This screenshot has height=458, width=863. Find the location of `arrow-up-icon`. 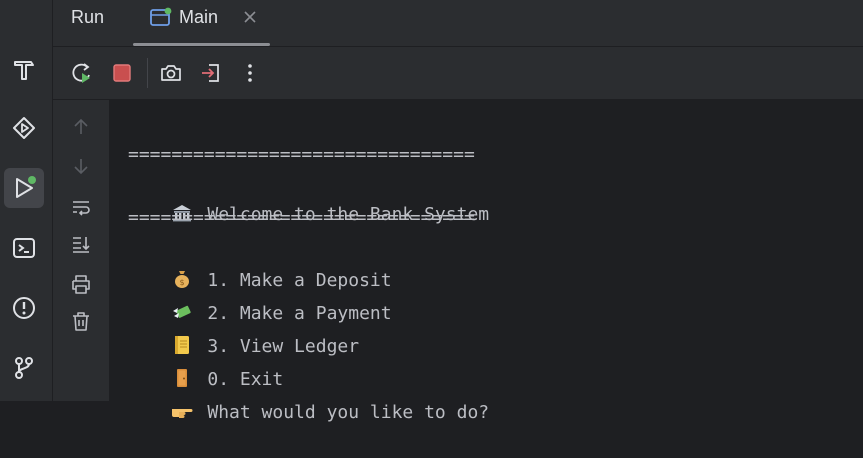

arrow-up-icon is located at coordinates (81, 127).